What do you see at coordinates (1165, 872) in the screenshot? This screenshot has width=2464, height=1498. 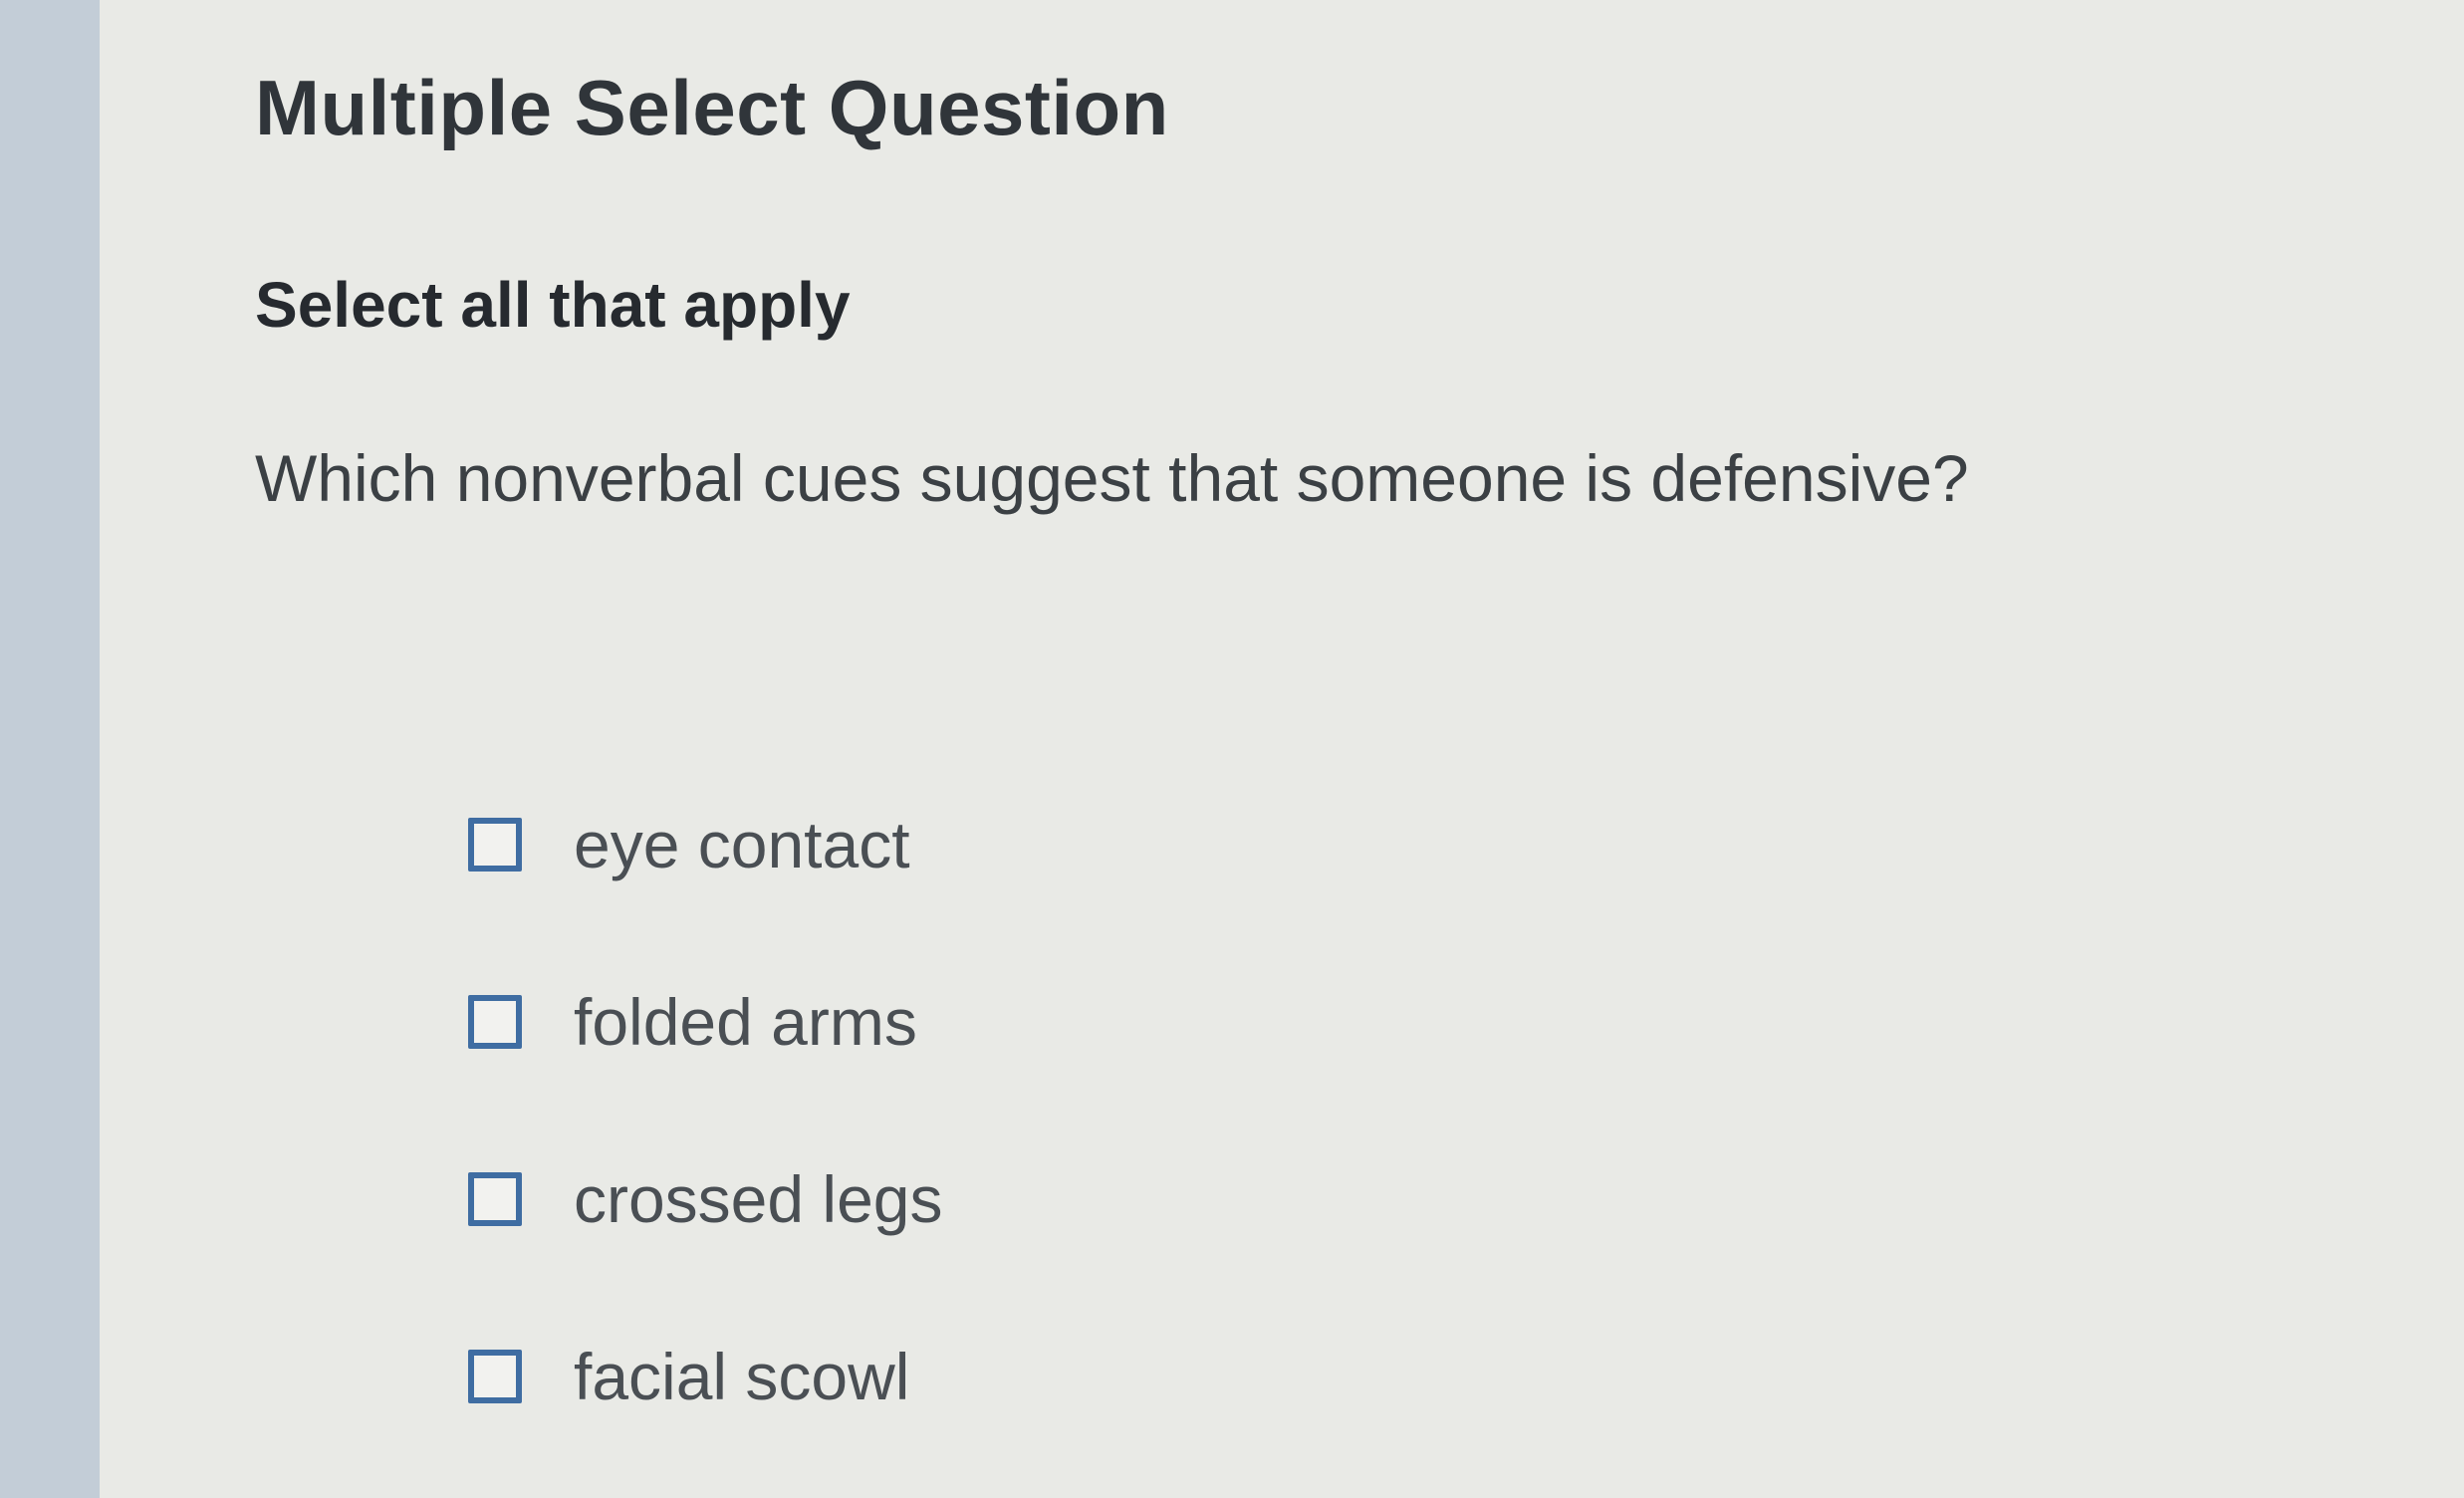 I see `choice-eye-contact: eye contact` at bounding box center [1165, 872].